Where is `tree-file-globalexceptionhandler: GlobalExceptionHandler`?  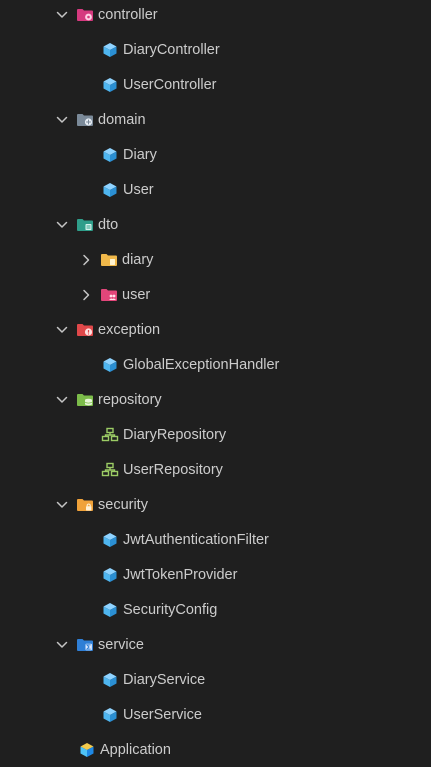
tree-file-globalexceptionhandler: GlobalExceptionHandler is located at coordinates (215, 364).